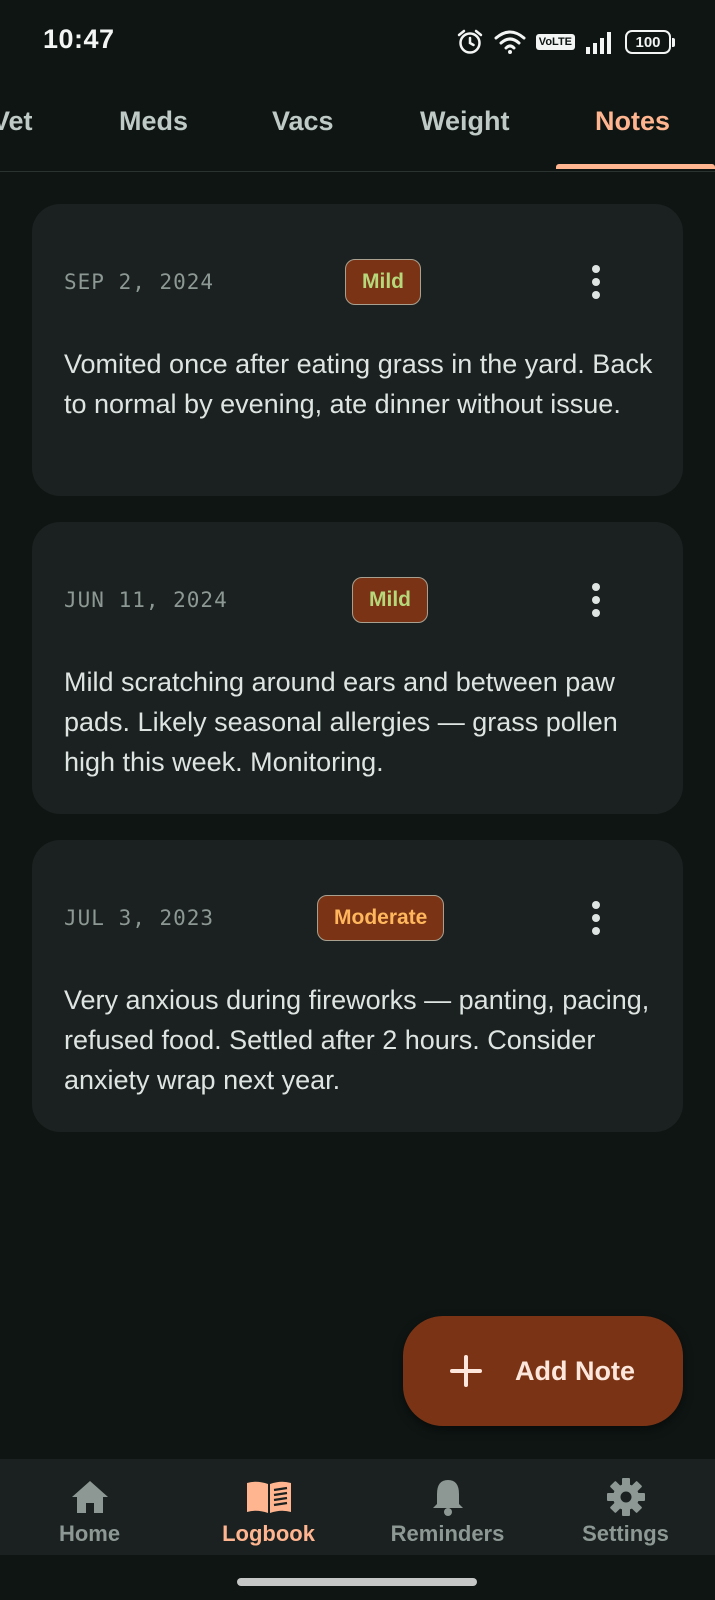  I want to click on bell-icon, so click(448, 1497).